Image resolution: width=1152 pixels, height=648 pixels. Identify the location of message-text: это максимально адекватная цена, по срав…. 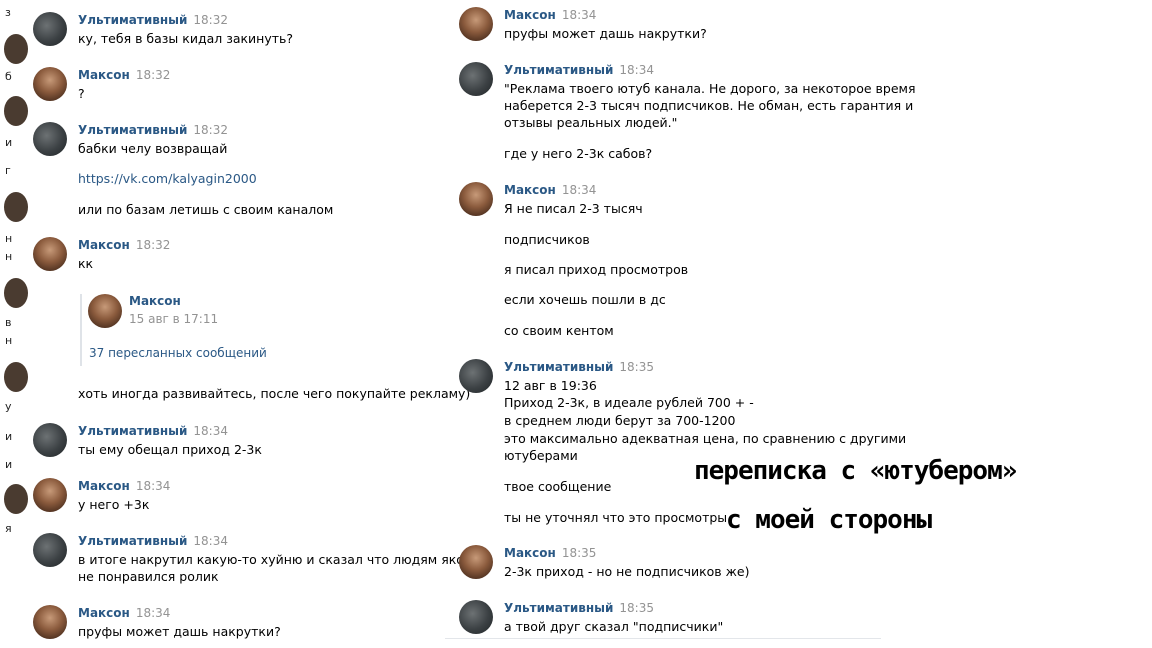
(705, 438).